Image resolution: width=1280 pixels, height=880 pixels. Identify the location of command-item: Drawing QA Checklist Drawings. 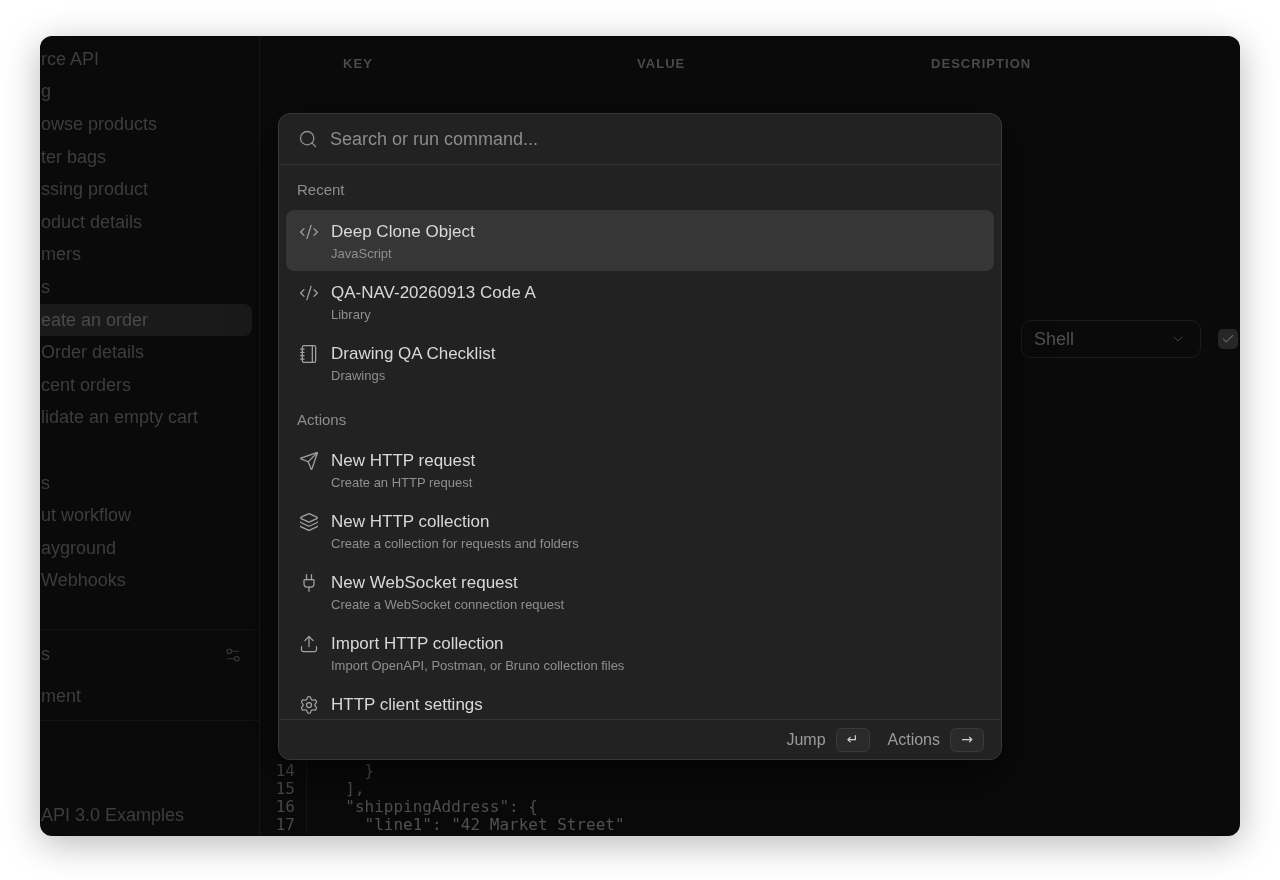
(640, 362).